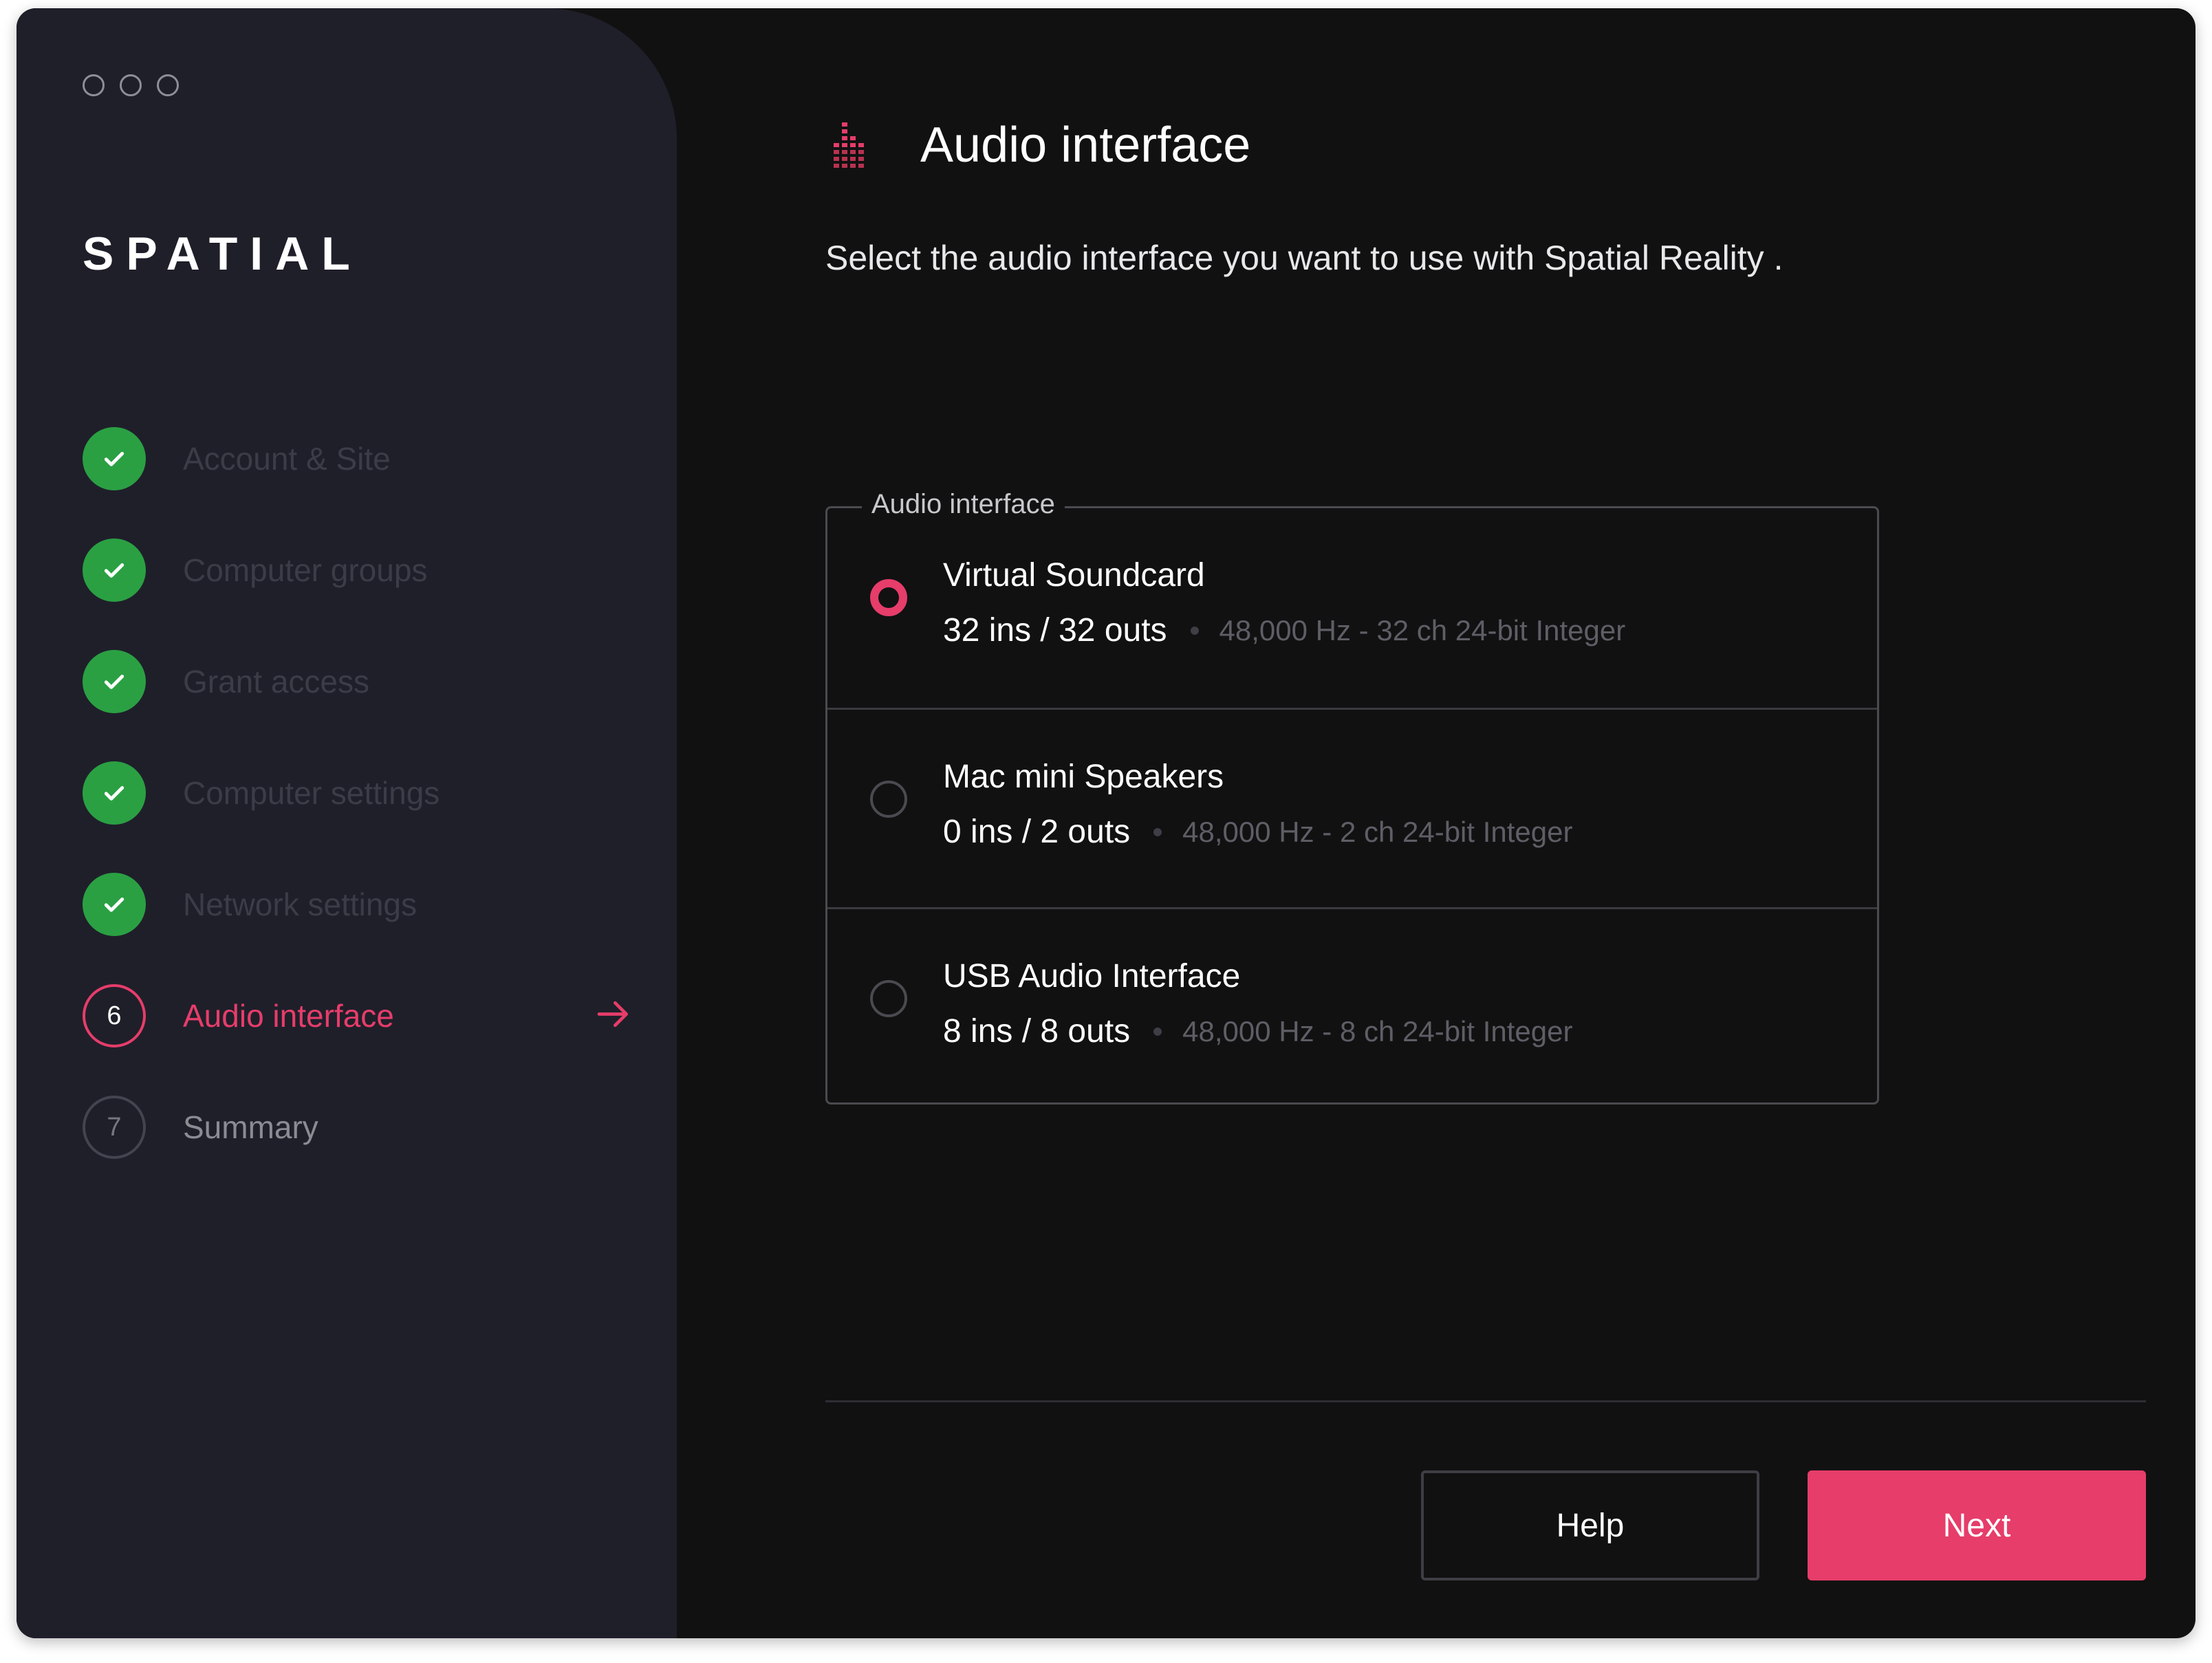 The height and width of the screenshot is (1663, 2212). Describe the element at coordinates (94, 85) in the screenshot. I see `close-window-button` at that location.